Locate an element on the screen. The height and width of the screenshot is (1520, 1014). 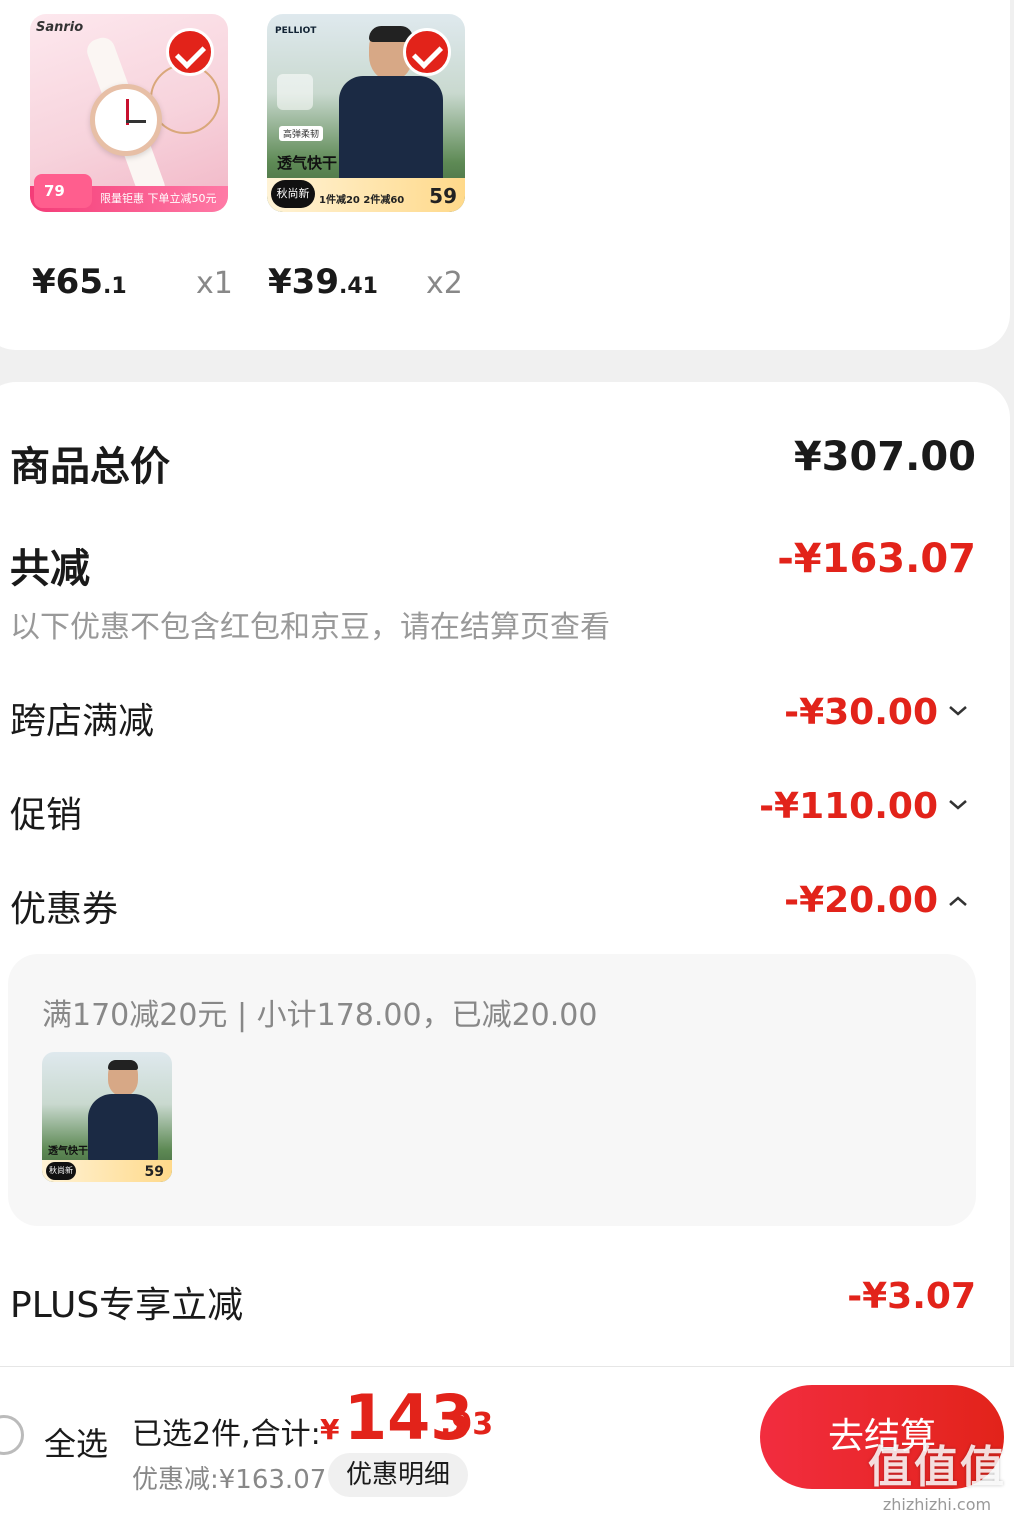
fabric-icon is located at coordinates (295, 92).